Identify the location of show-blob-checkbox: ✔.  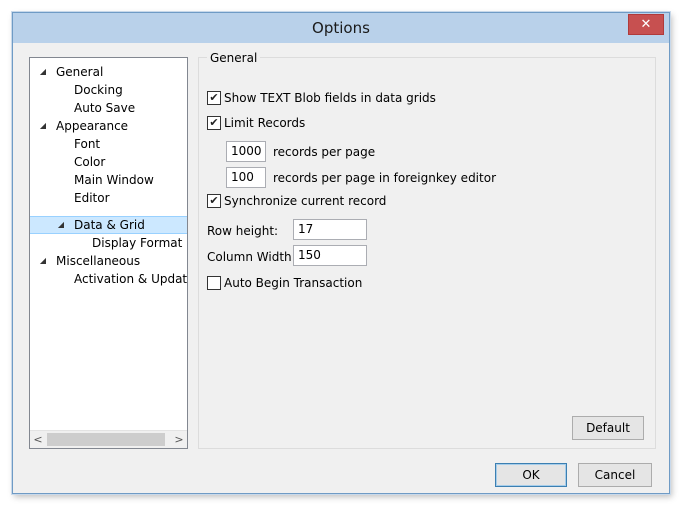
(214, 98).